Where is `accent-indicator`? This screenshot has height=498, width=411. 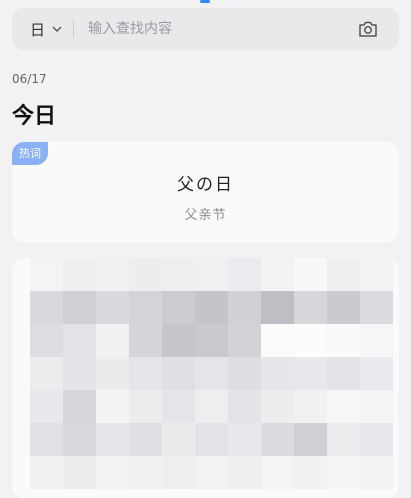 accent-indicator is located at coordinates (205, 1).